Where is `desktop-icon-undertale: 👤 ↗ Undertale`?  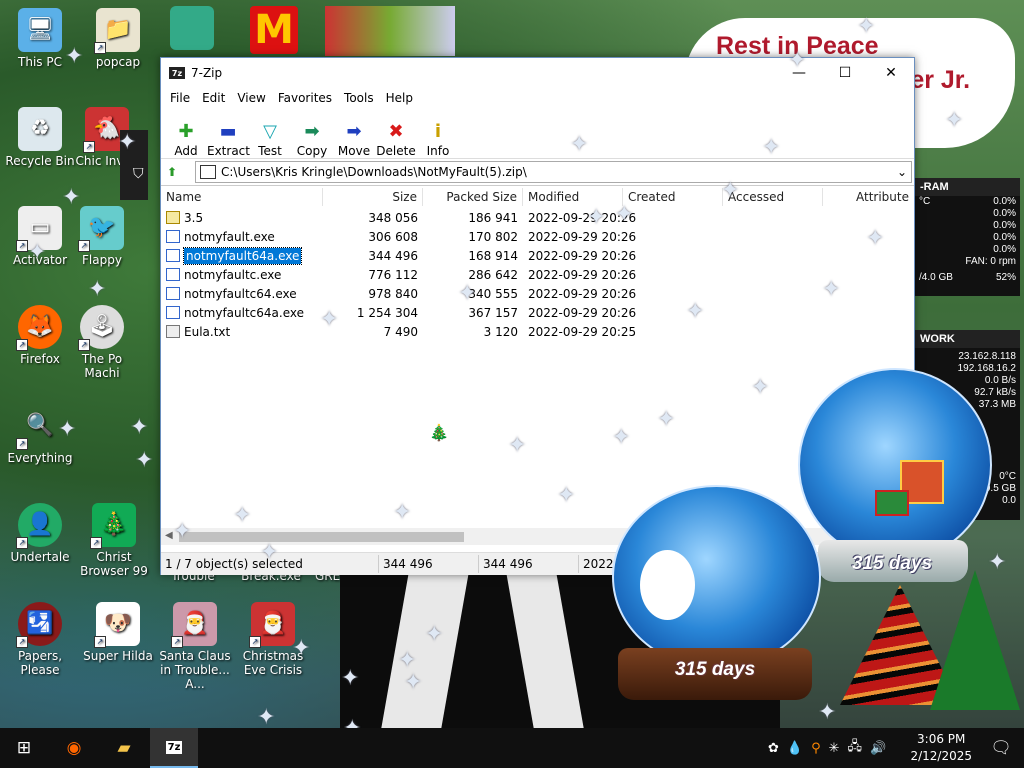
desktop-icon-undertale: 👤 ↗ Undertale is located at coordinates (40, 533).